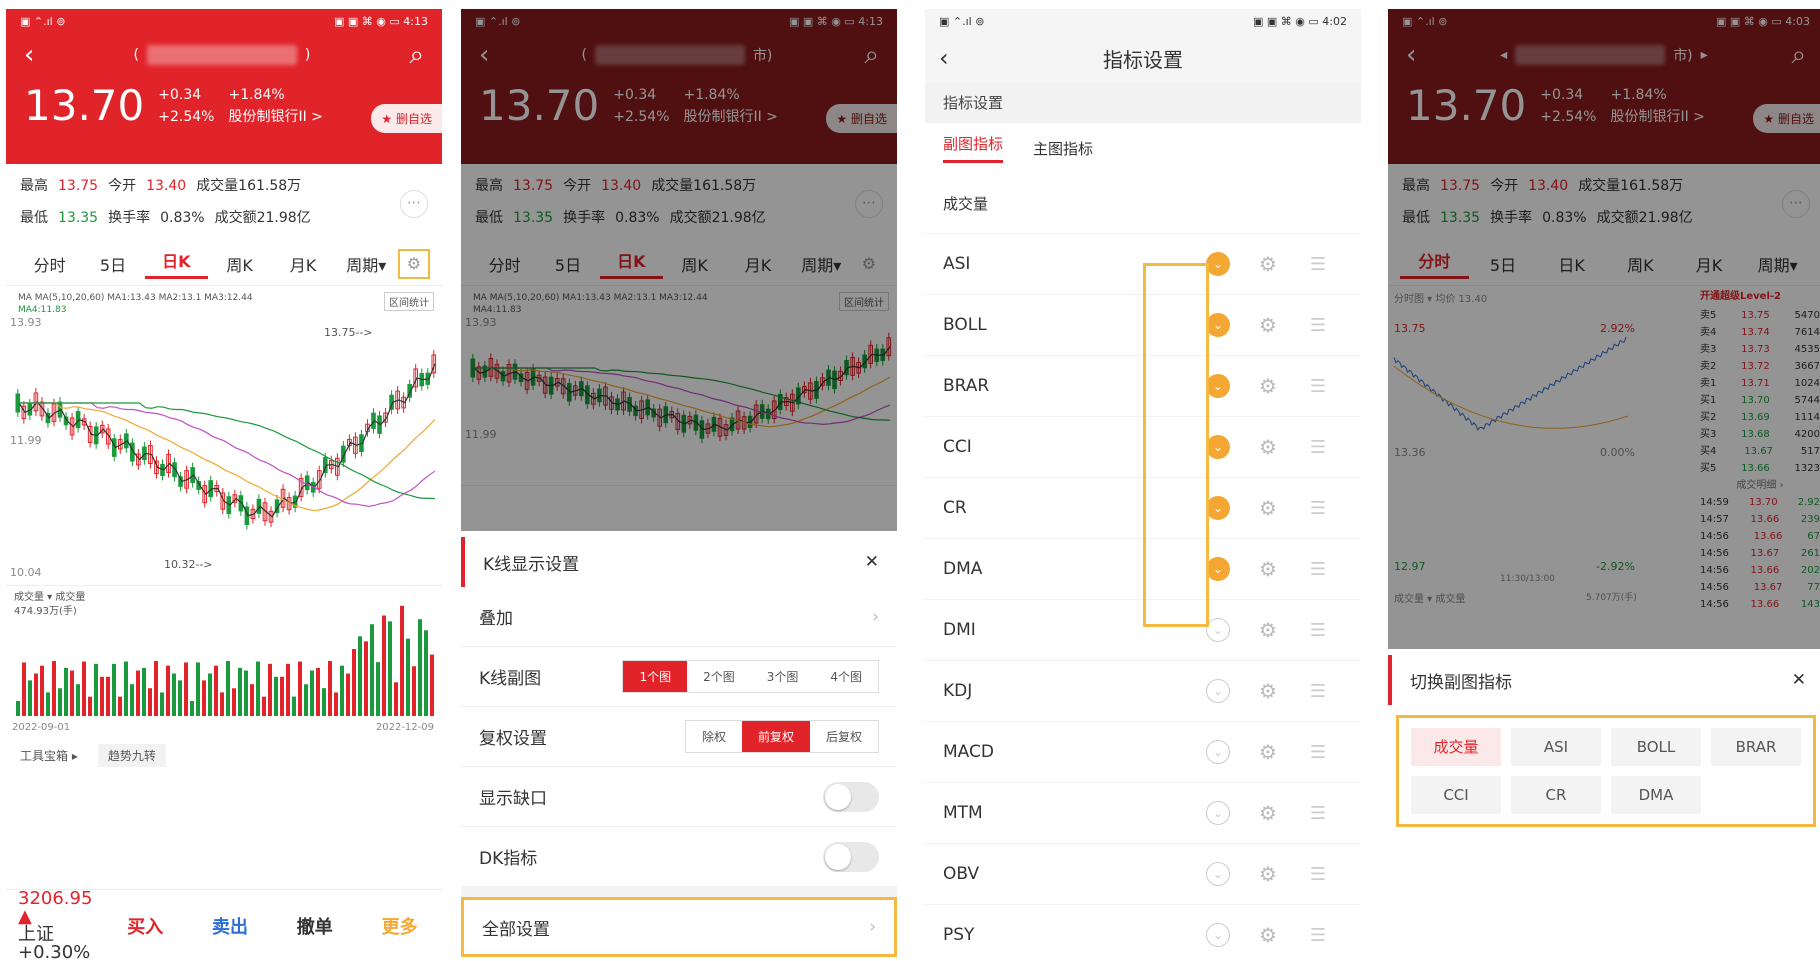  I want to click on indicator-option-asi: ASI, so click(1556, 747).